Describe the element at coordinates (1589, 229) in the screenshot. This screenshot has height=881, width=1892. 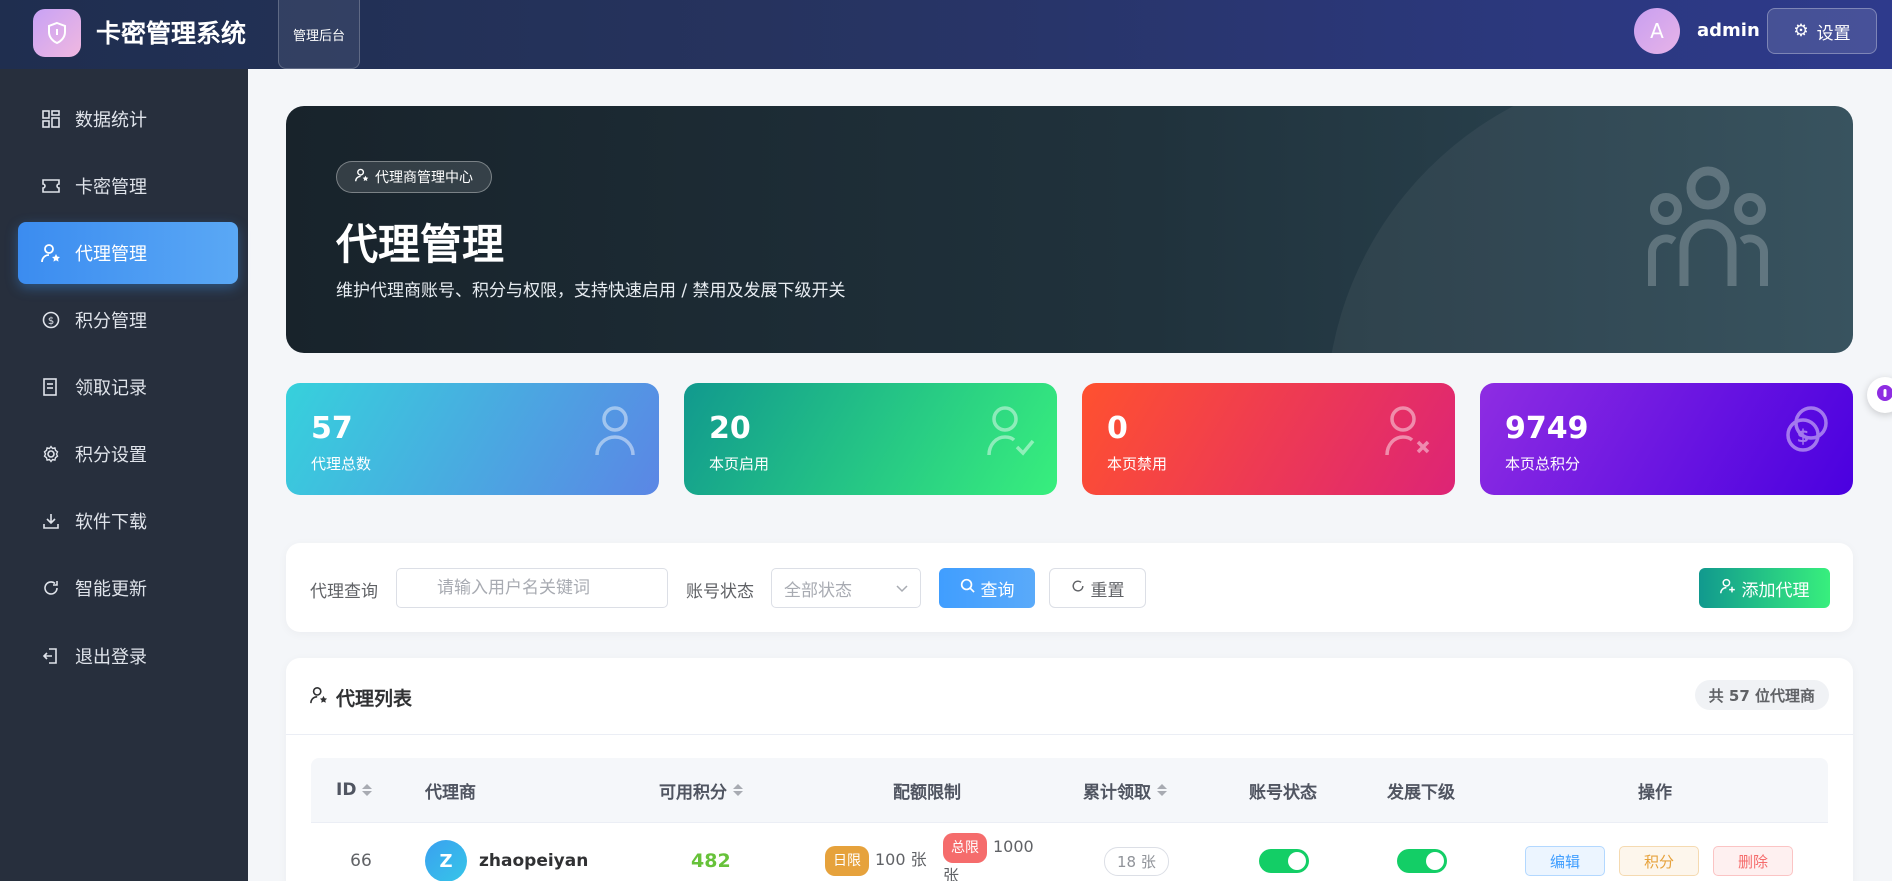
I see `banner-decoration` at that location.